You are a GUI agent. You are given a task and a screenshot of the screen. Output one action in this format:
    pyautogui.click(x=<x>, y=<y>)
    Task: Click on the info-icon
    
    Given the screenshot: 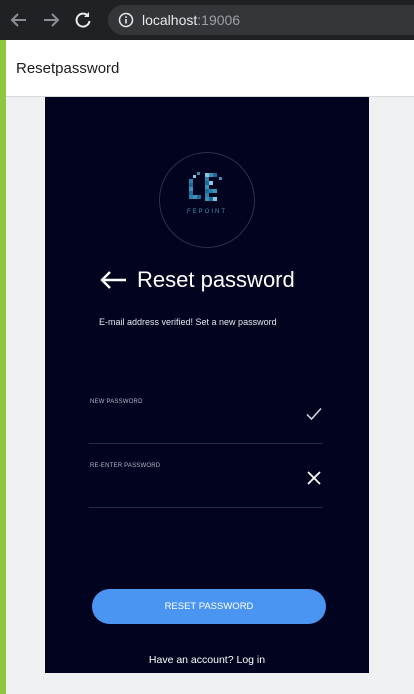 What is the action you would take?
    pyautogui.click(x=126, y=20)
    